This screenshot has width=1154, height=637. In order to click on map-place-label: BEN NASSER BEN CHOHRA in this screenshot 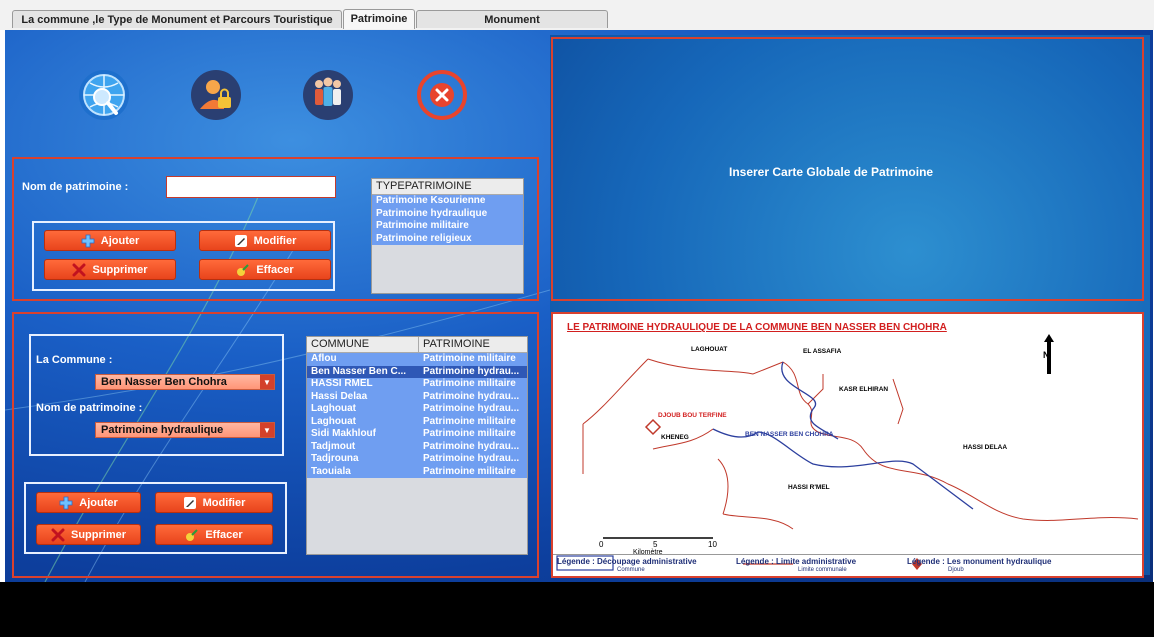, I will do `click(789, 434)`.